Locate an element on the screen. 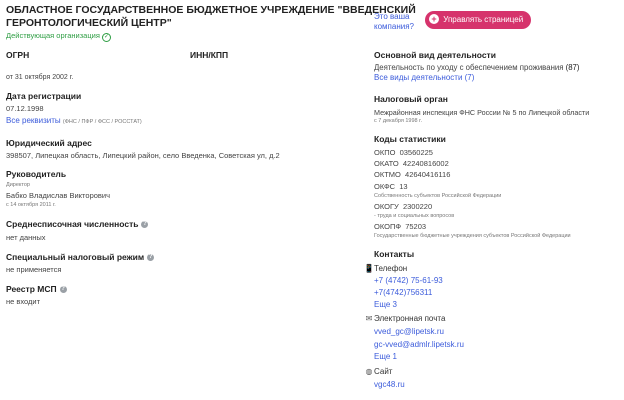 This screenshot has width=624, height=400. tax-regime-value: не применяется is located at coordinates (34, 269).